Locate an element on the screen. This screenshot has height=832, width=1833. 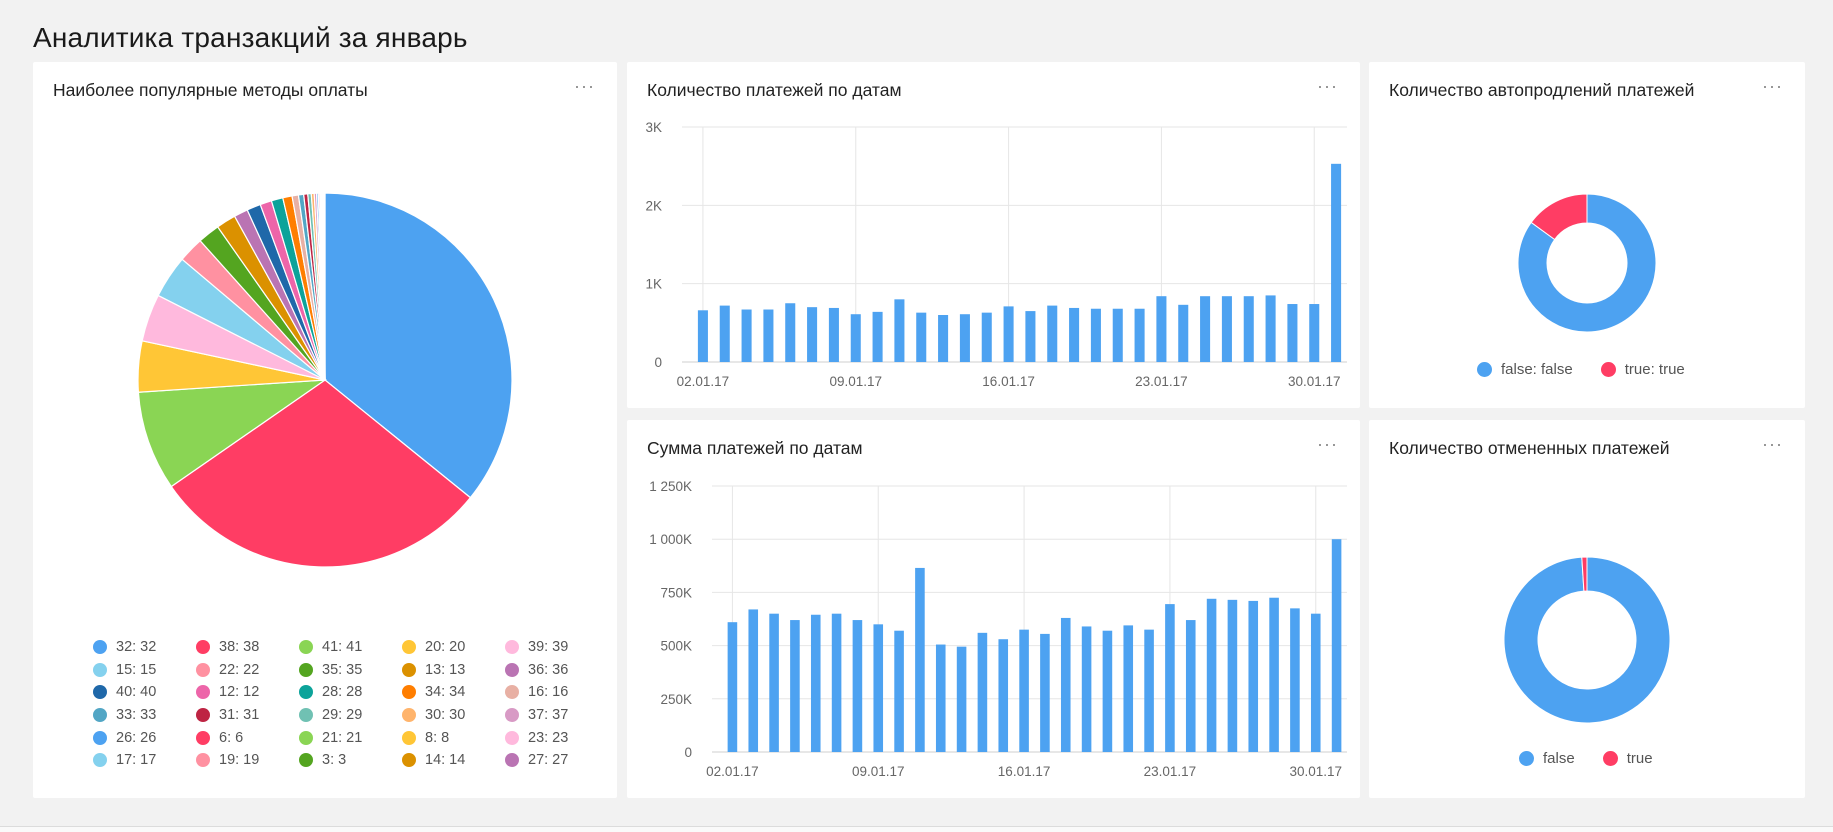
legend-item: 19 is located at coordinates (247, 760).